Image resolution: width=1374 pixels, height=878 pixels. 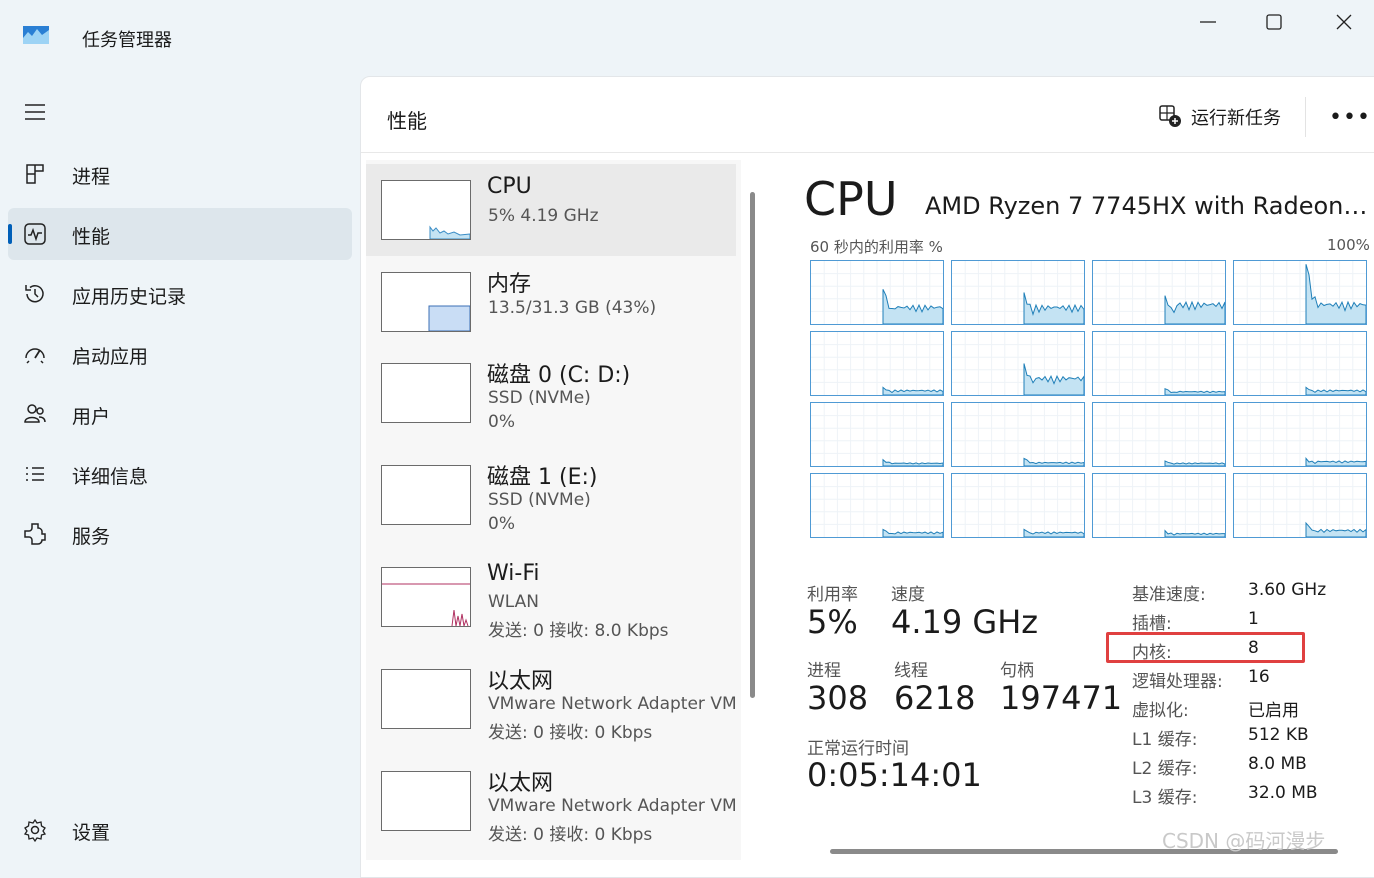 What do you see at coordinates (513, 573) in the screenshot?
I see `device-name: Wi-Fi` at bounding box center [513, 573].